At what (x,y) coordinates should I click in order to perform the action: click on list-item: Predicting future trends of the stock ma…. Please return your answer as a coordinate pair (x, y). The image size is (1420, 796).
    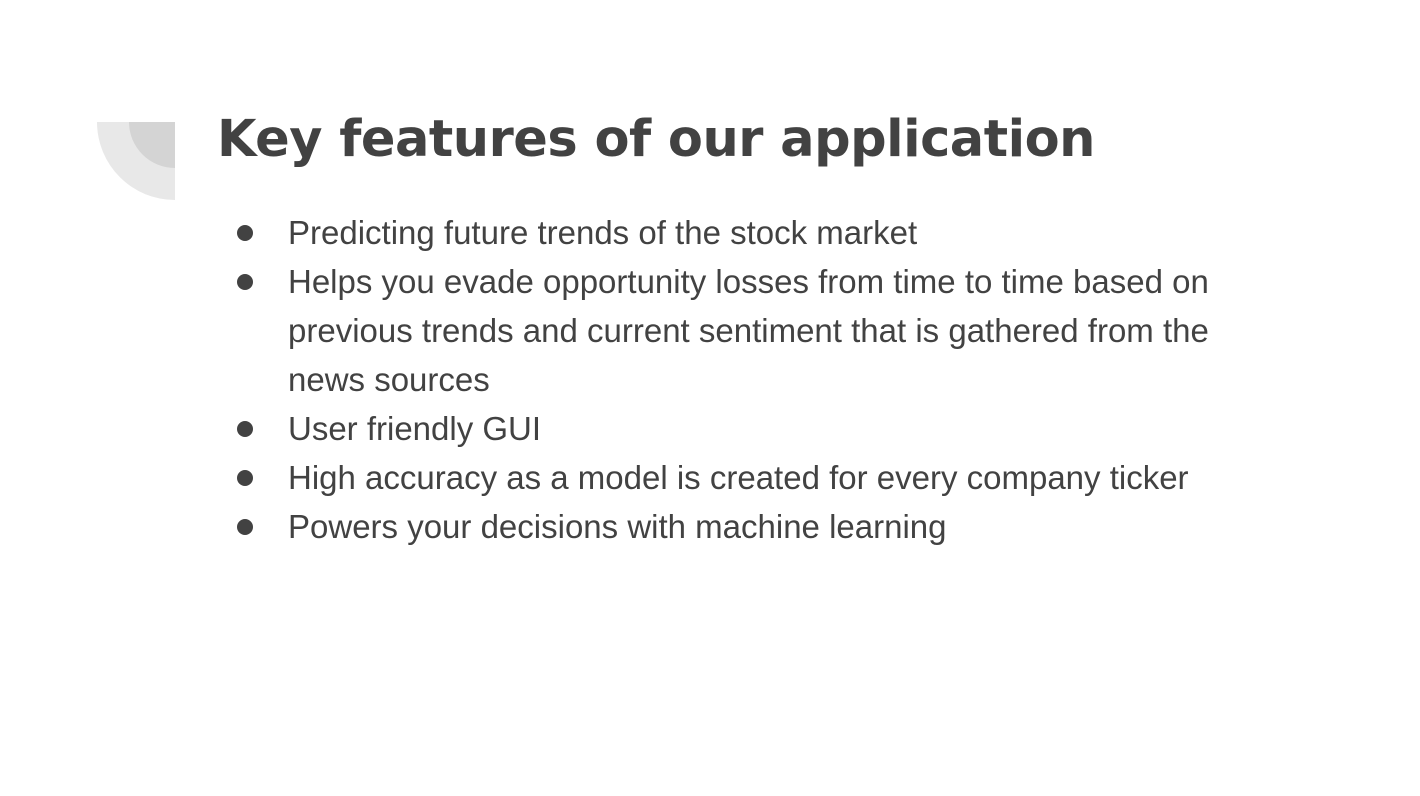
    Looking at the image, I should click on (754, 232).